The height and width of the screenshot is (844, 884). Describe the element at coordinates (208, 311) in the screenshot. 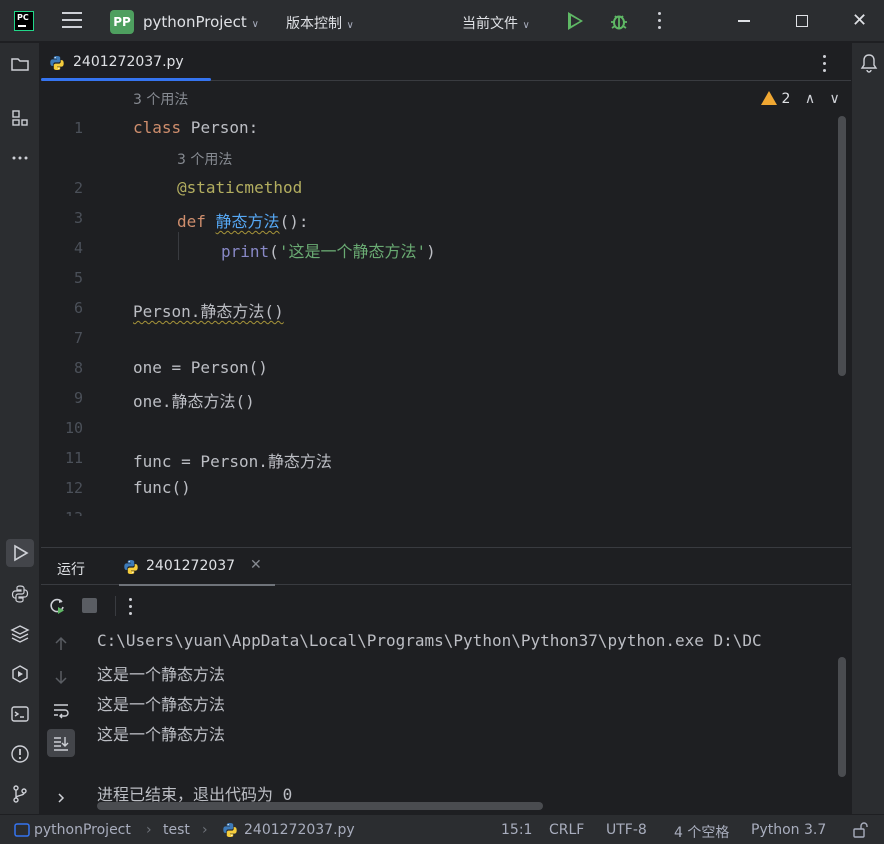

I see `code-line-6: Person.静态方法()` at that location.